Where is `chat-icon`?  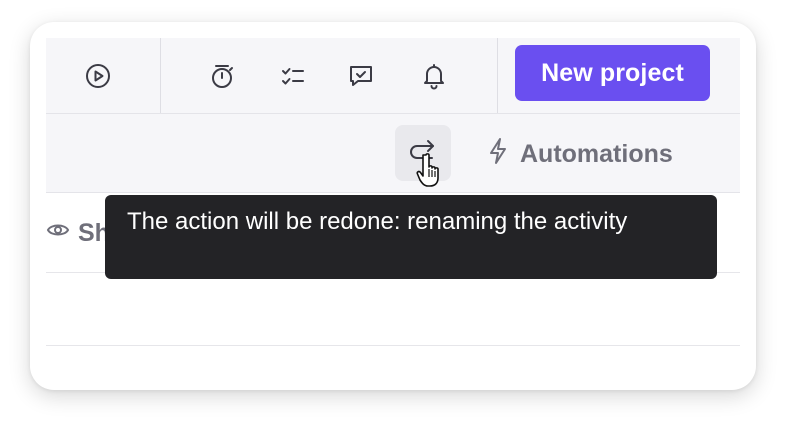 chat-icon is located at coordinates (361, 76).